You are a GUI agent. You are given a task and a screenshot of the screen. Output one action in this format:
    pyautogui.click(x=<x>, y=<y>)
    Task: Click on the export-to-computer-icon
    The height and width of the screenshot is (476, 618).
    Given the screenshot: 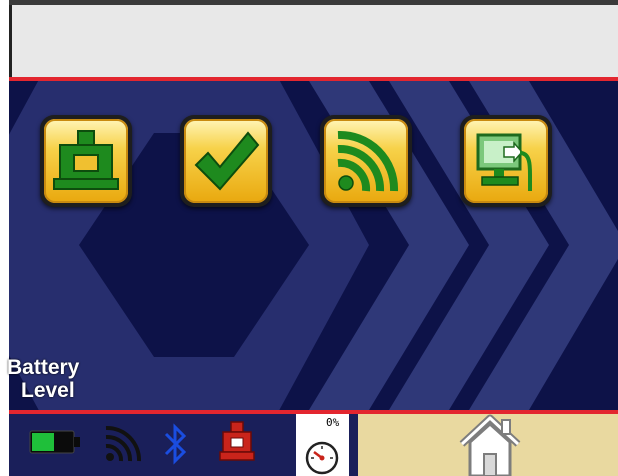 What is the action you would take?
    pyautogui.click(x=504, y=162)
    